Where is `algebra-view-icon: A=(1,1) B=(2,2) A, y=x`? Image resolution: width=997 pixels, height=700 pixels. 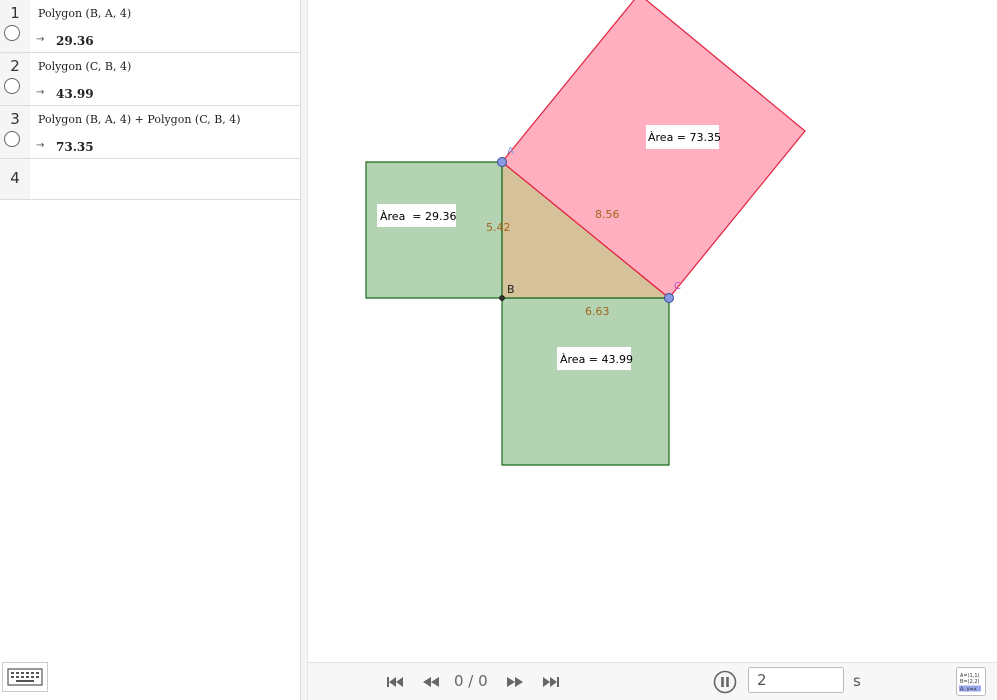
algebra-view-icon: A=(1,1) B=(2,2) A, y=x is located at coordinates (970, 683).